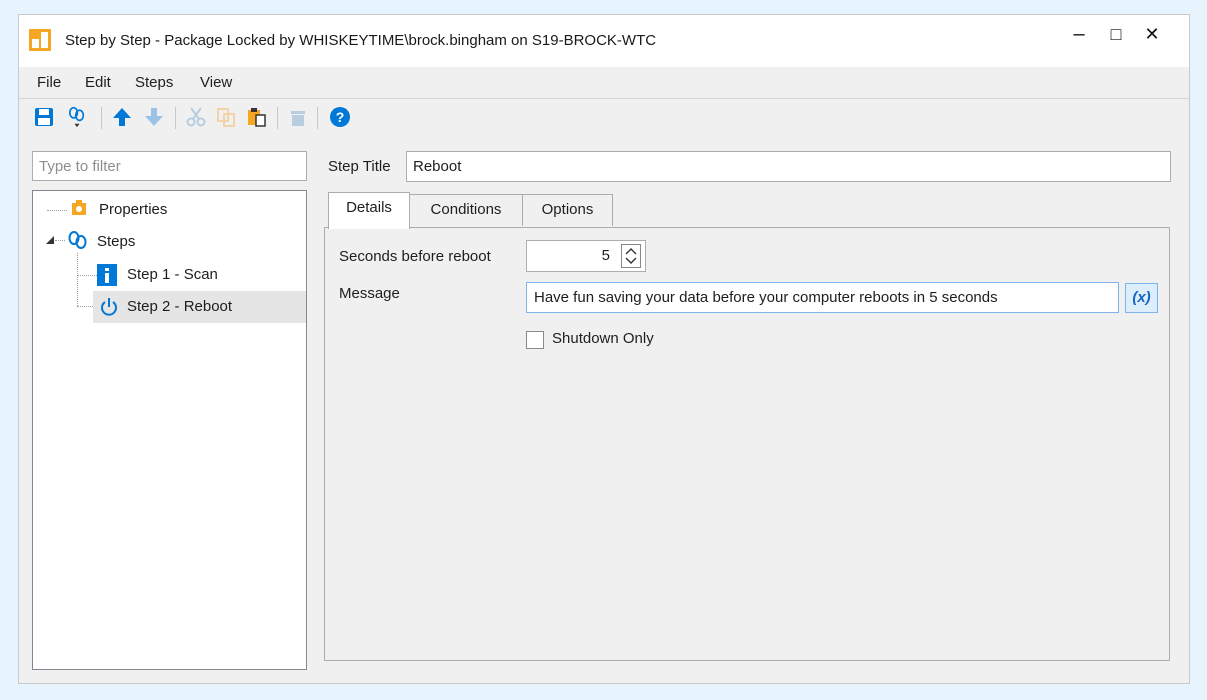 The image size is (1207, 700). Describe the element at coordinates (107, 275) in the screenshot. I see `scan-info-icon` at that location.